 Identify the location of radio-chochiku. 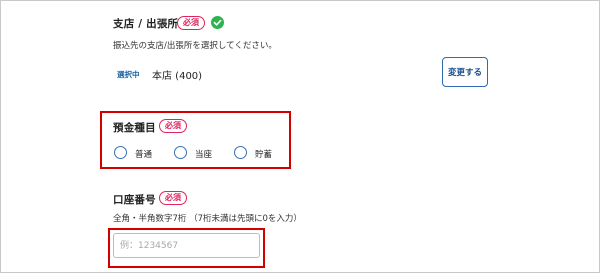
(240, 152).